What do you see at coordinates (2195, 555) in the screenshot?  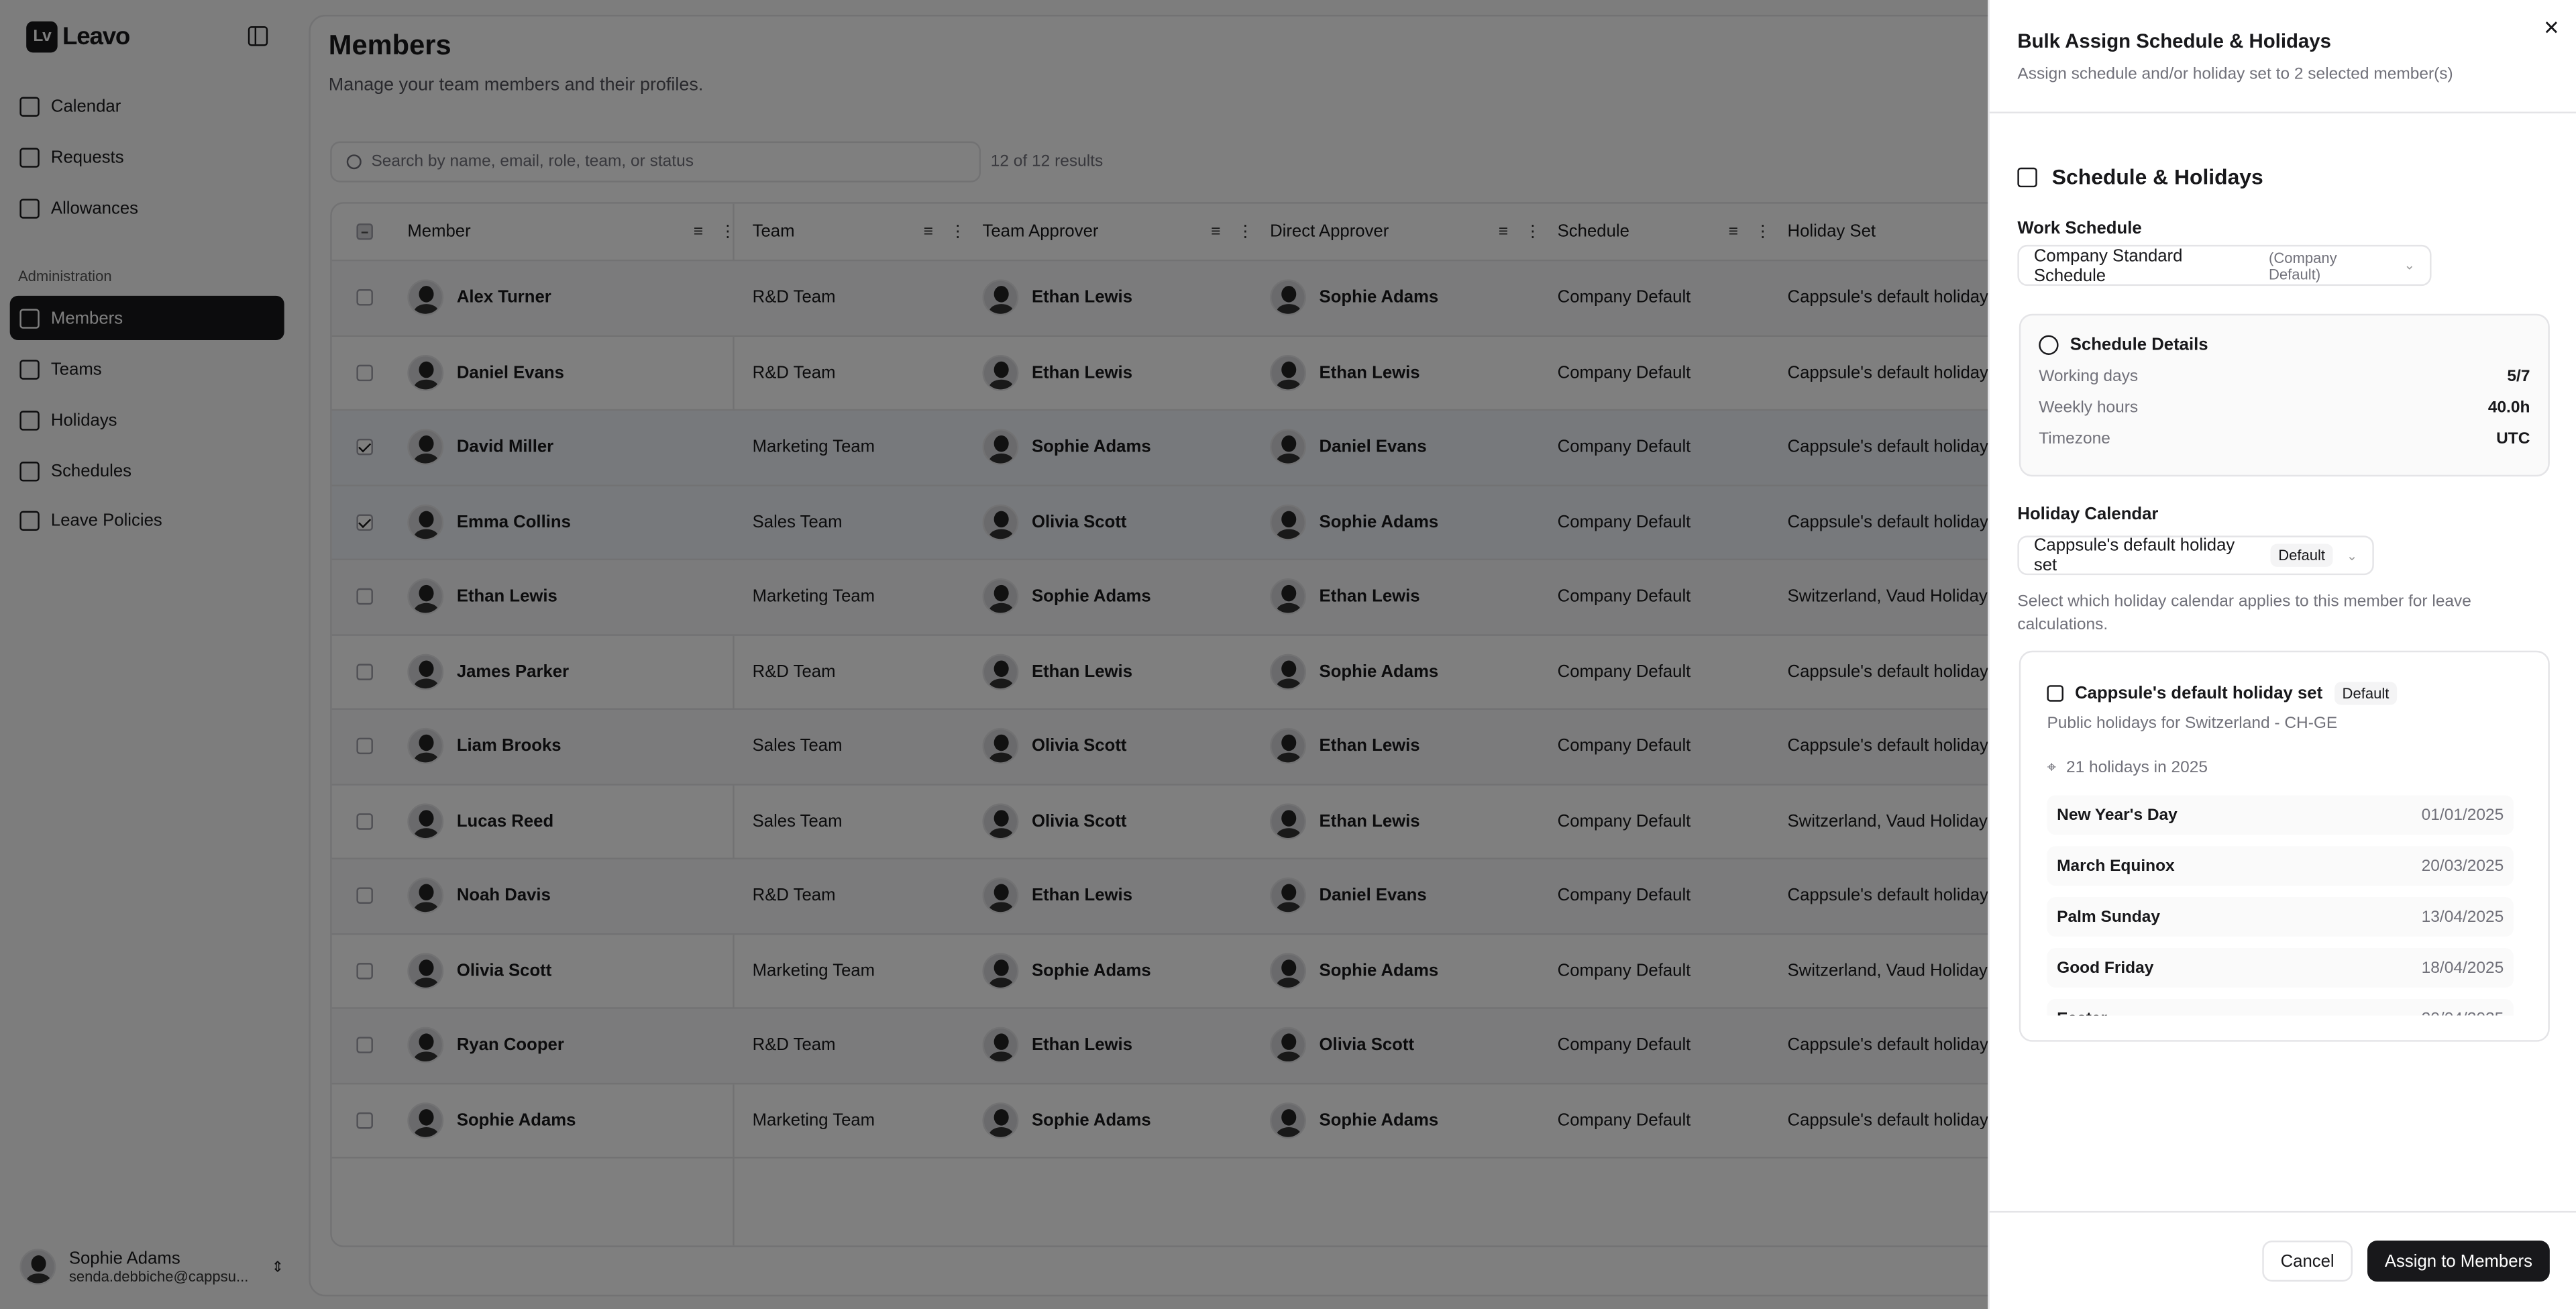 I see `holiday-calendar-select: Cappsule's default holiday set Default ⌄` at bounding box center [2195, 555].